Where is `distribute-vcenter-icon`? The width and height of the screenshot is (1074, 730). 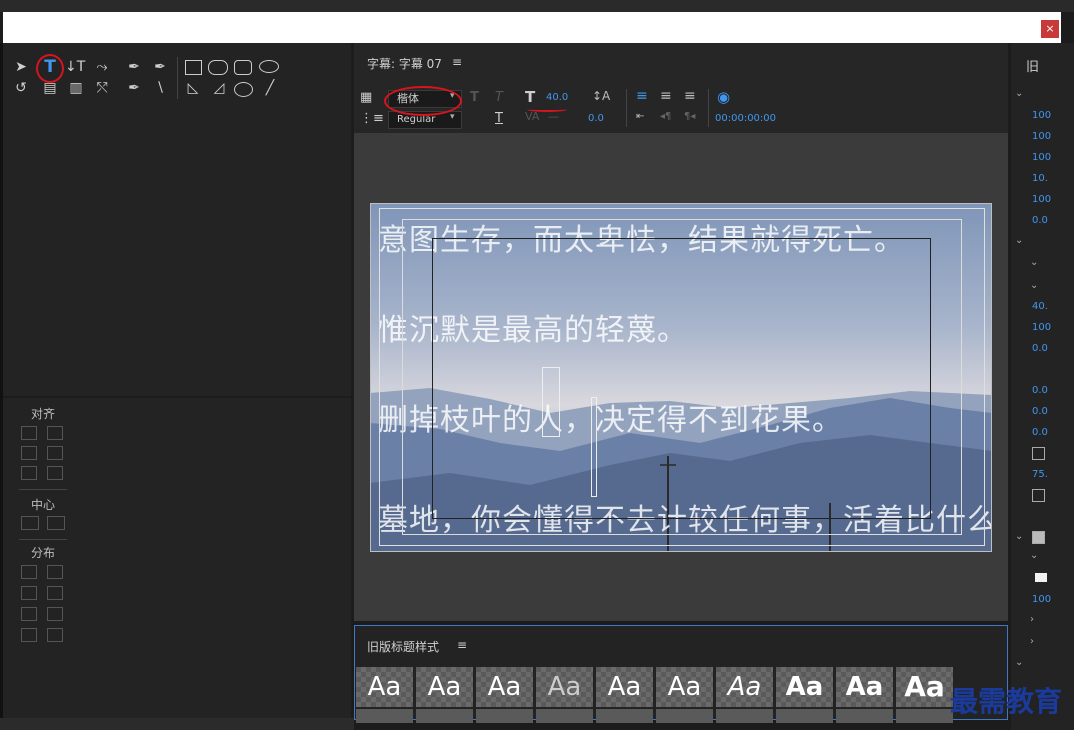
distribute-vcenter-icon is located at coordinates (55, 593).